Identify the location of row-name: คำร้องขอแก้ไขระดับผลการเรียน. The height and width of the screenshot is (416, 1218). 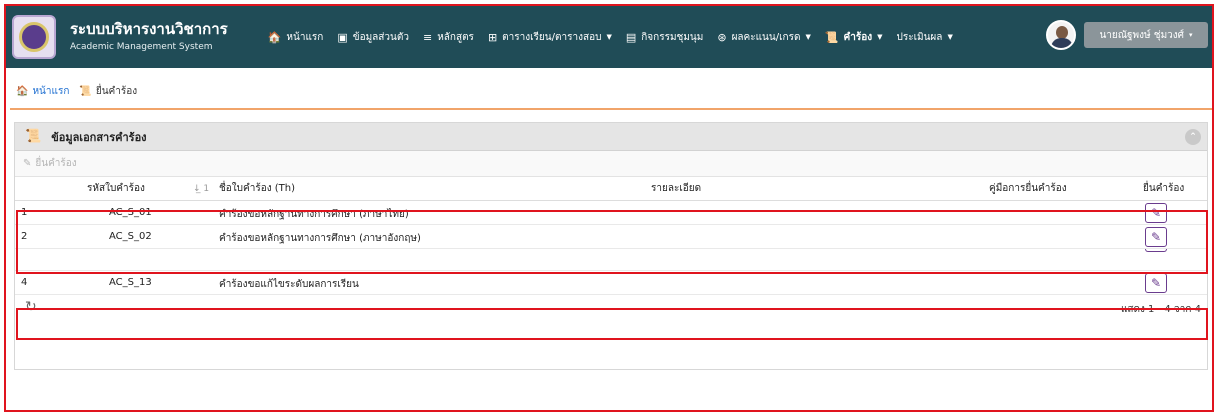
(289, 284).